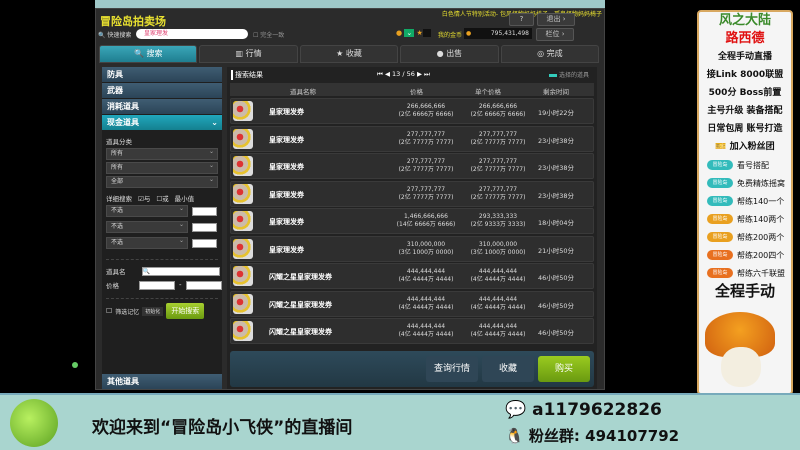 The width and height of the screenshot is (800, 450). Describe the element at coordinates (119, 142) in the screenshot. I see `filter-label: 道具分类` at that location.